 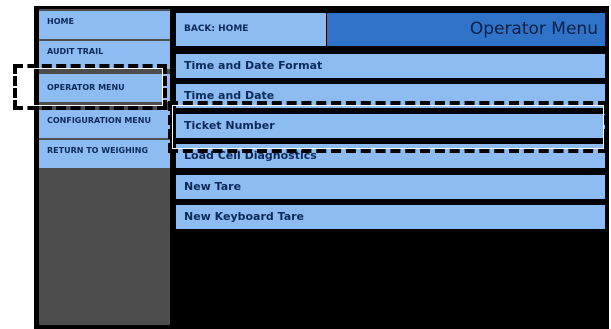 What do you see at coordinates (60, 21) in the screenshot?
I see `sidebar-item-label: HOME` at bounding box center [60, 21].